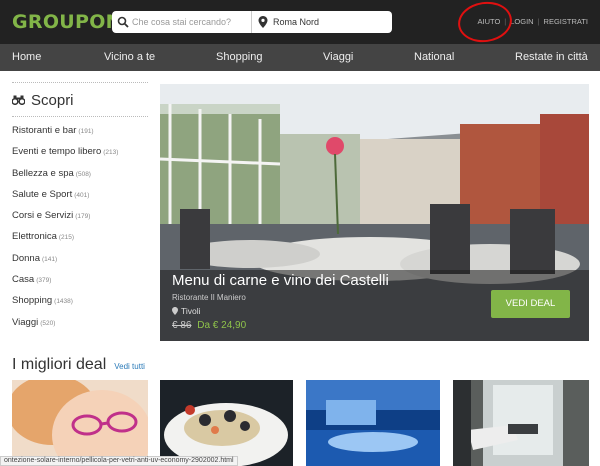 The height and width of the screenshot is (466, 600). What do you see at coordinates (111, 153) in the screenshot?
I see `category-count: (213)` at bounding box center [111, 153].